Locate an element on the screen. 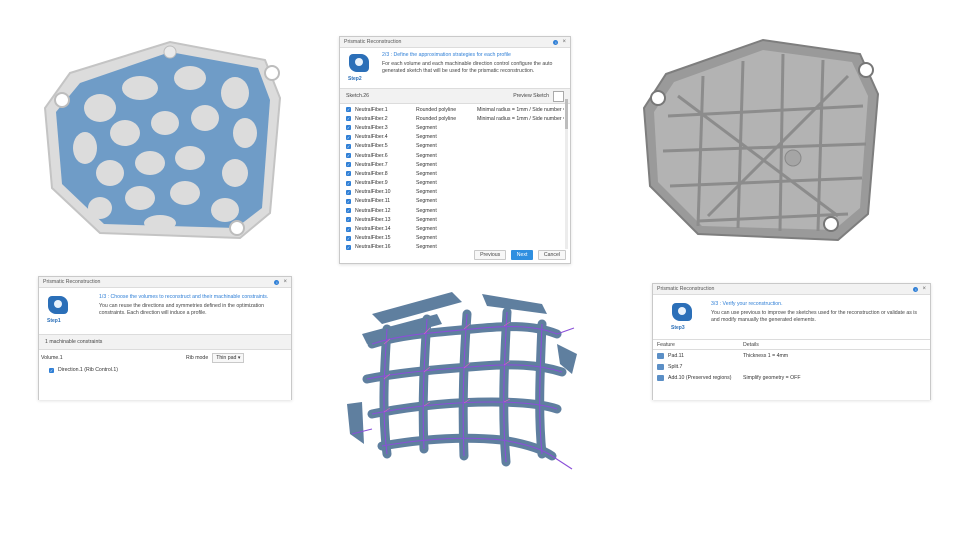 The width and height of the screenshot is (960, 540). reconstructed-part-image is located at coordinates (761, 140).